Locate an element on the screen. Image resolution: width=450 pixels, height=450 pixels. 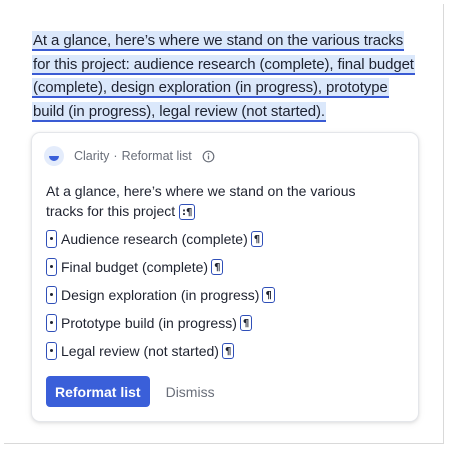
card-actions: Reformat list Dismiss is located at coordinates (133, 391).